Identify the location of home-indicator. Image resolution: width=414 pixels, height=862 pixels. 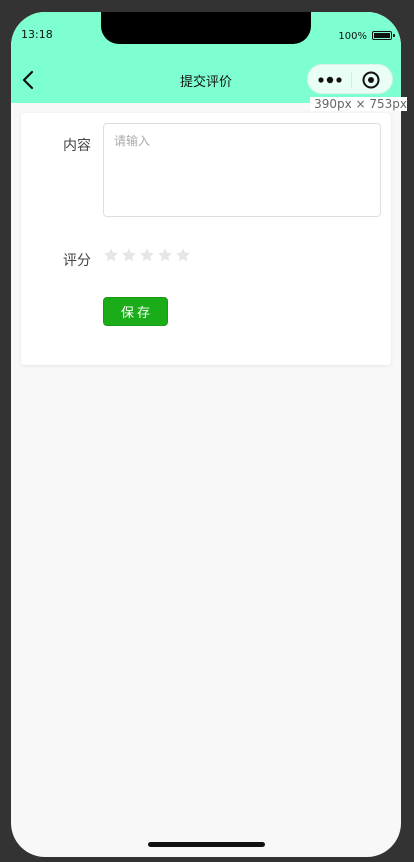
(206, 844).